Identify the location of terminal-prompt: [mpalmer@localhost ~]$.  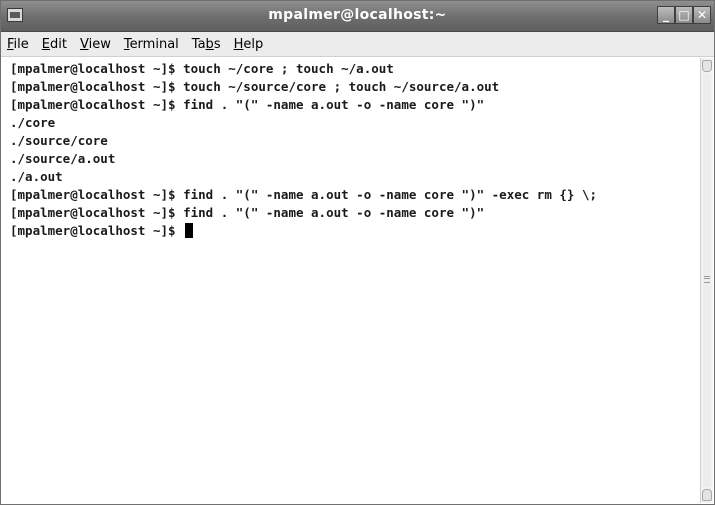
(97, 230).